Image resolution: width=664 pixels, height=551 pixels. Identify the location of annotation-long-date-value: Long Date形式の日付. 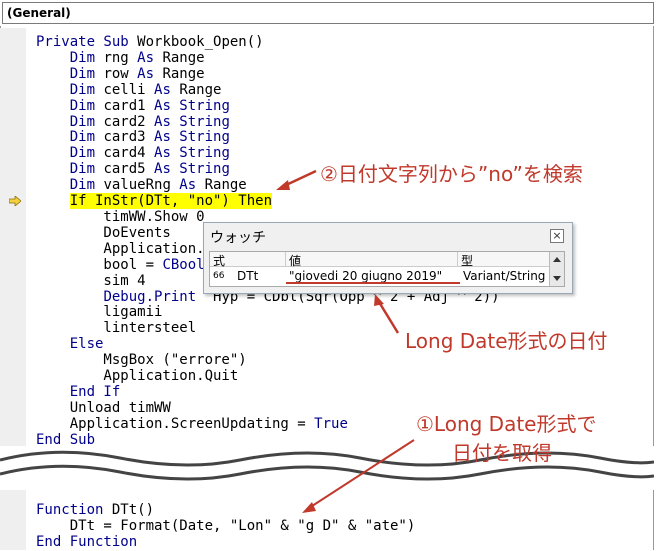
(506, 341).